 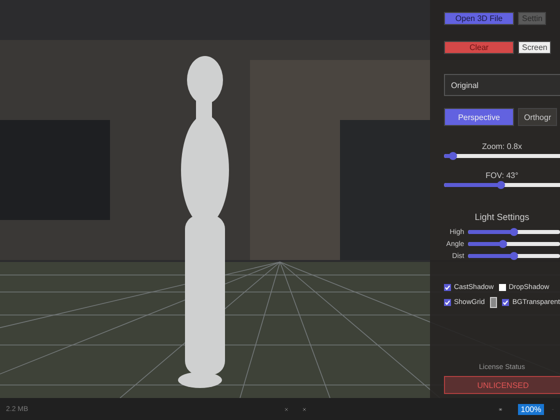 I want to click on panel-button: Screen, so click(x=535, y=47).